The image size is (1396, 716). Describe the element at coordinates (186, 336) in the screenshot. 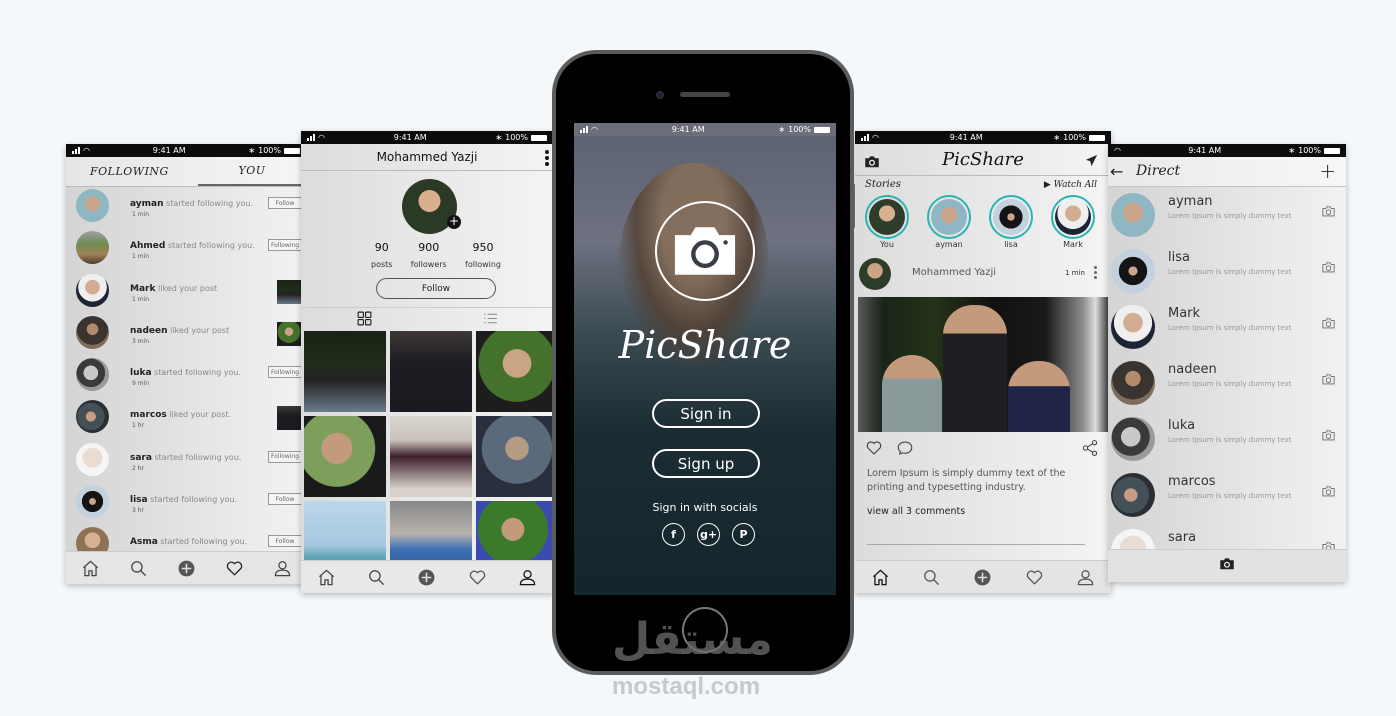

I see `activity-item: nadeen liked your post 3 min` at that location.